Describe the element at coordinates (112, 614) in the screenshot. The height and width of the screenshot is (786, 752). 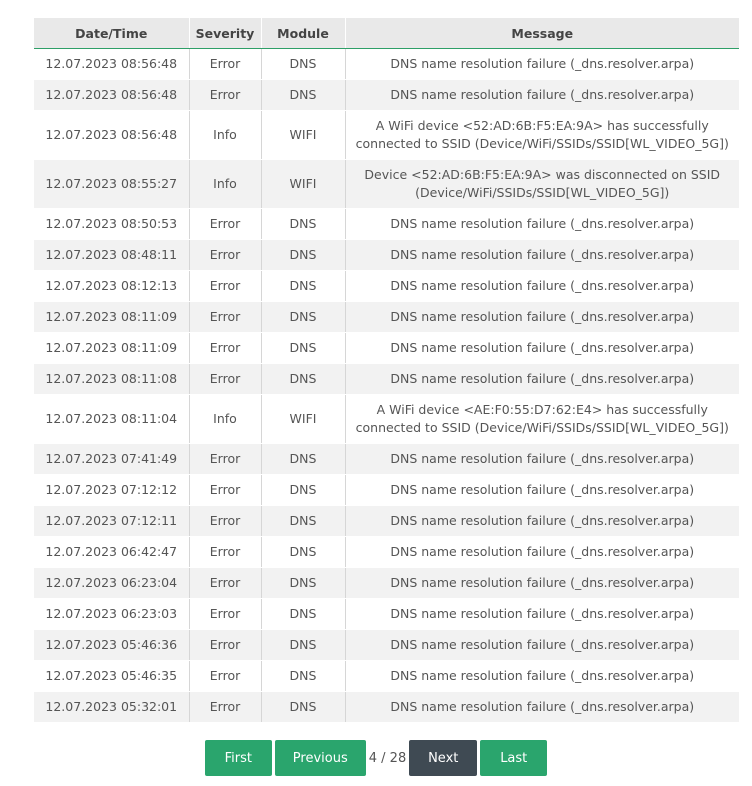
I see `cell-datetime: 12.07.2023 06:23:03` at that location.